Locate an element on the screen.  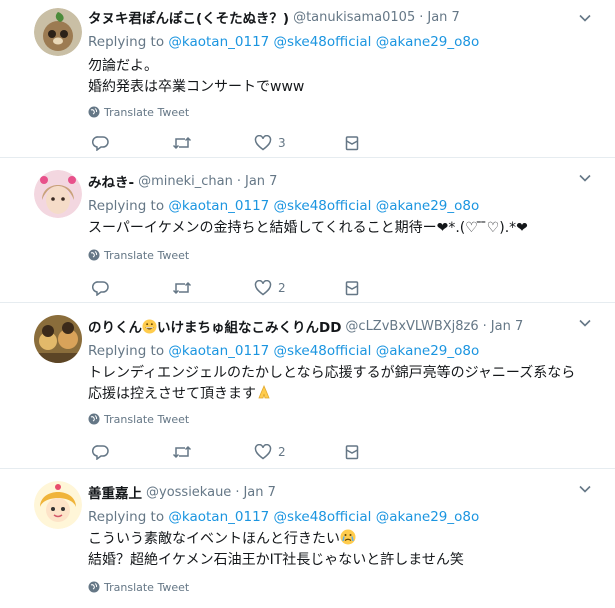
username: @mineki_chan is located at coordinates (185, 181).